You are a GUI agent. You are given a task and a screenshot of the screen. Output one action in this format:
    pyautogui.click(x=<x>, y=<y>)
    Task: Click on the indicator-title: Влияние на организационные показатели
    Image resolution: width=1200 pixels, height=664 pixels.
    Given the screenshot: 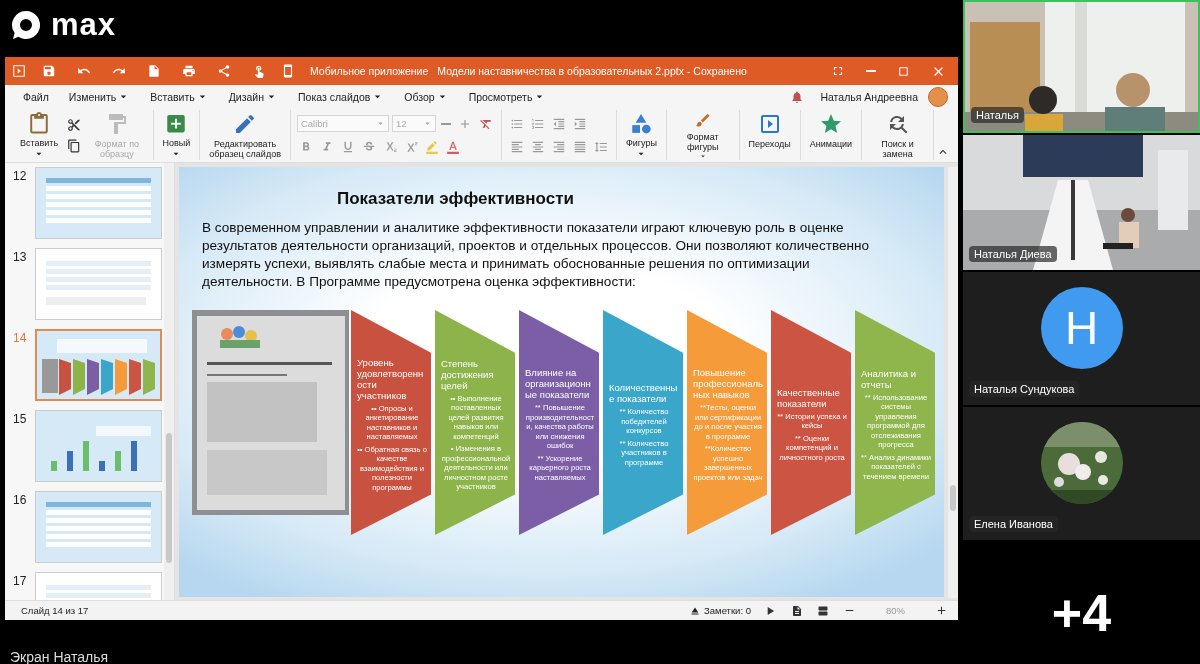 What is the action you would take?
    pyautogui.click(x=558, y=383)
    